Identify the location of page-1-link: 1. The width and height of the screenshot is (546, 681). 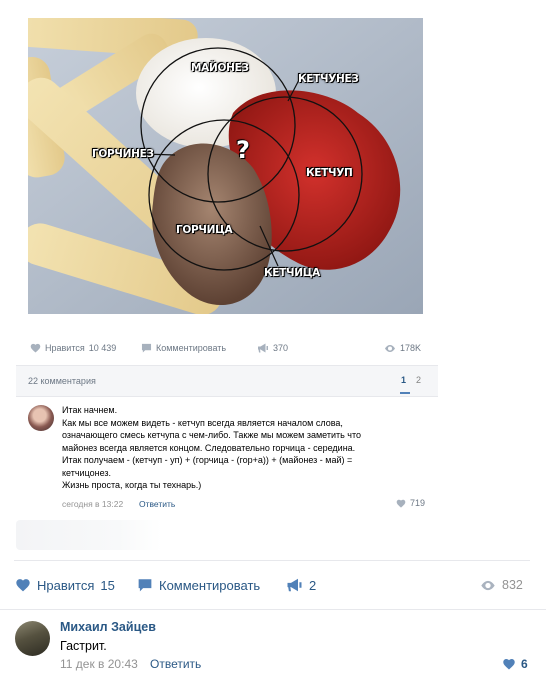
(403, 380).